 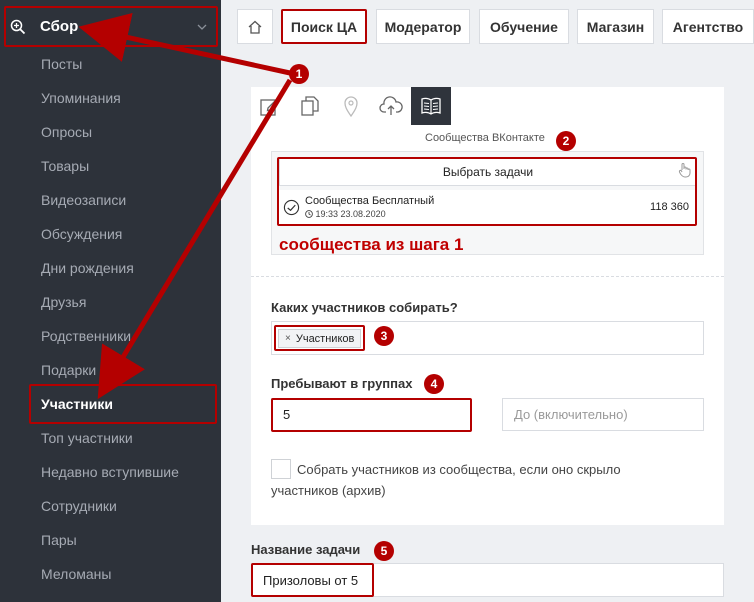 I want to click on step-badge-3: 3, so click(x=384, y=336).